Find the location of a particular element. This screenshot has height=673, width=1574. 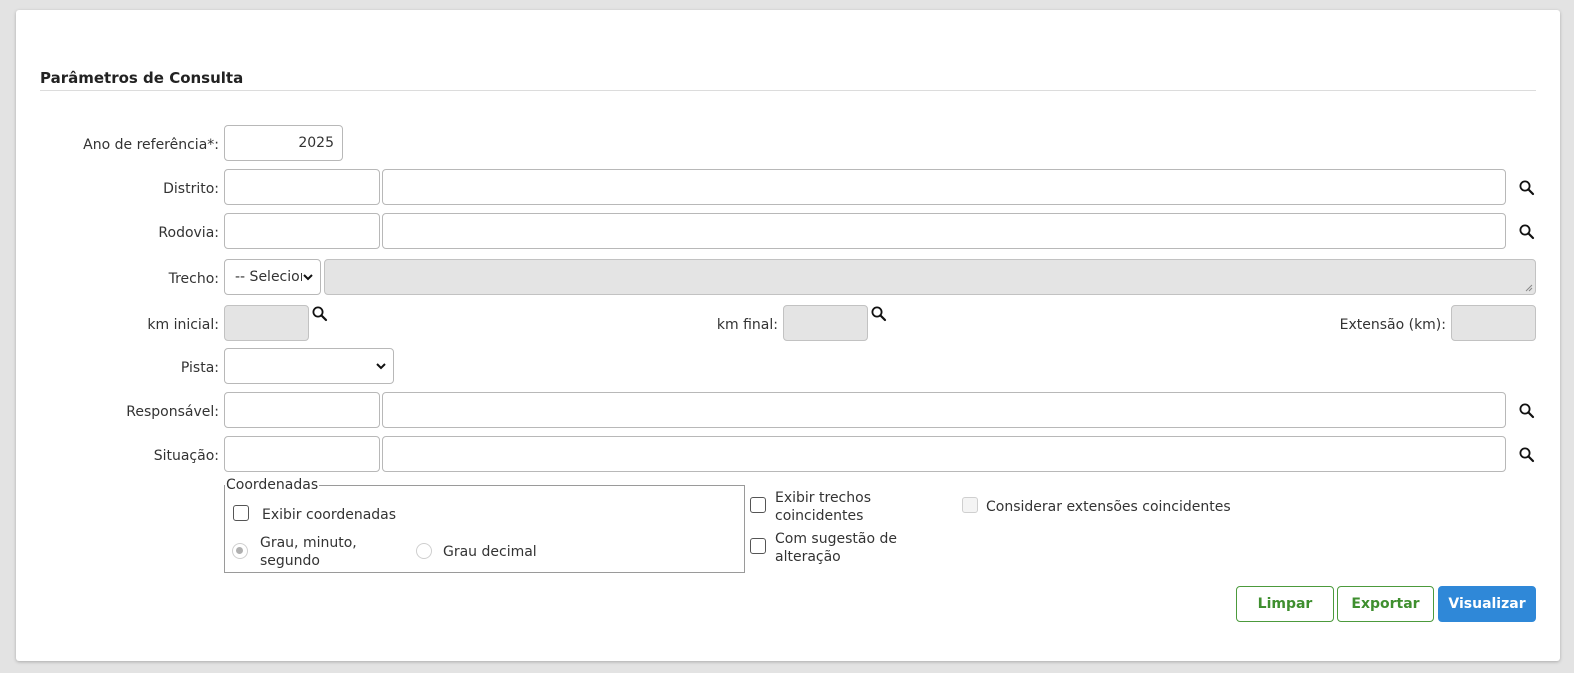

grau-decimal-label: Grau decimal is located at coordinates (490, 552).